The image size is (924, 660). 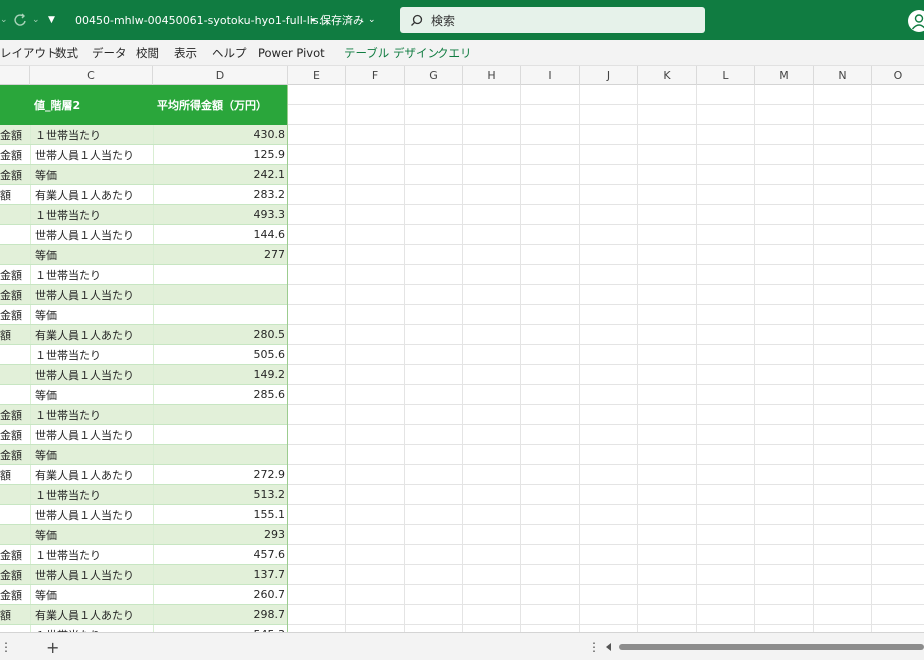 I want to click on table-cell-d: 155.1, so click(x=220, y=514).